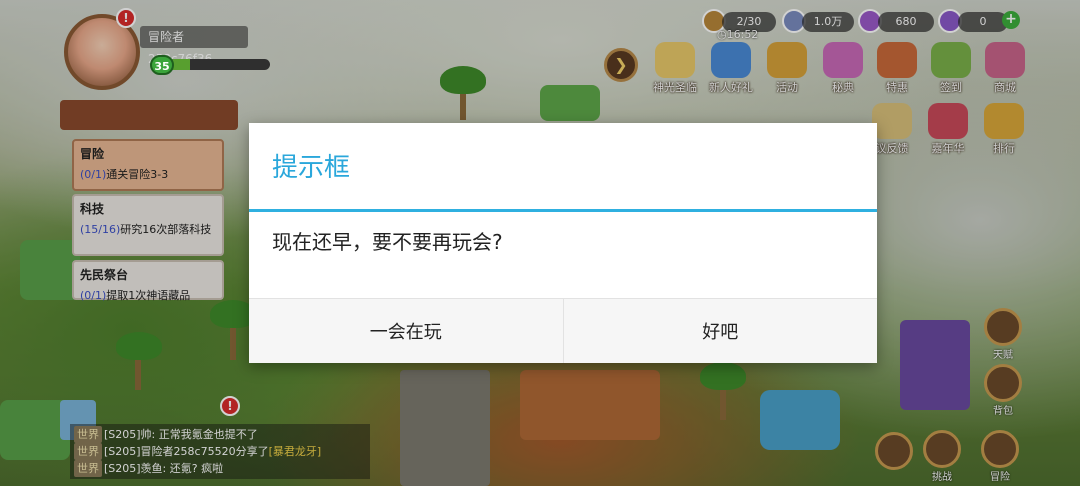 The image size is (1080, 486). Describe the element at coordinates (406, 331) in the screenshot. I see `play-later-button: 一会在玩` at that location.